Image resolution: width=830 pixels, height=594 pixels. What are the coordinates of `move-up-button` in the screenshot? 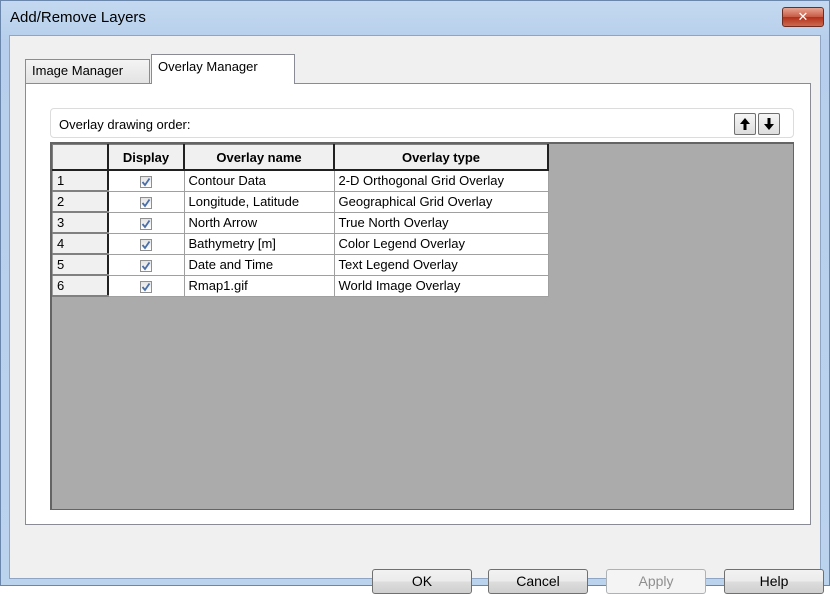 It's located at (745, 124).